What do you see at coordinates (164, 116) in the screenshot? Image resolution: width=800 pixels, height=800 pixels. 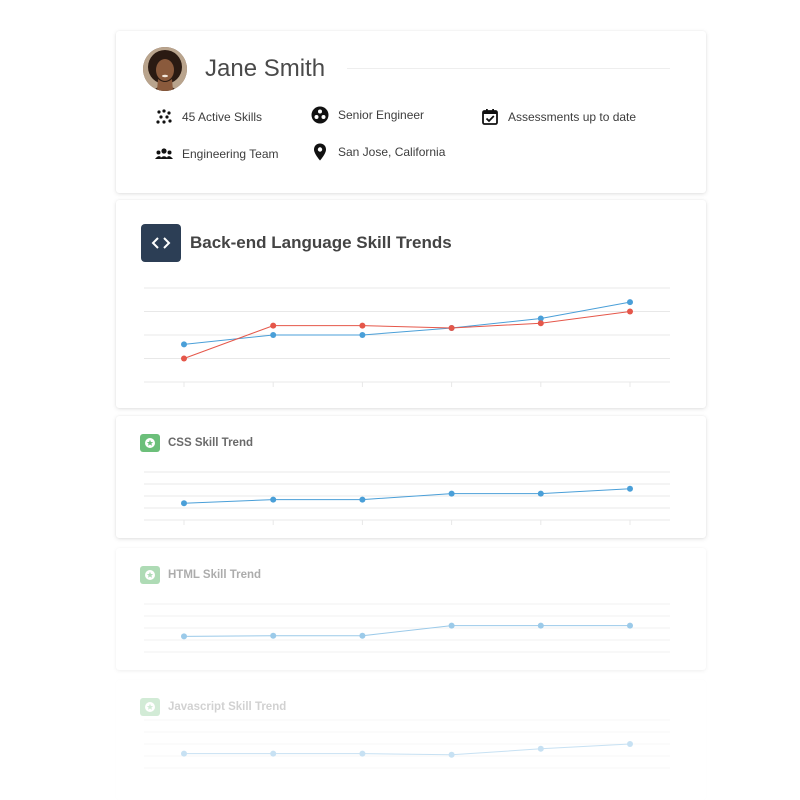 I see `skills-icon` at bounding box center [164, 116].